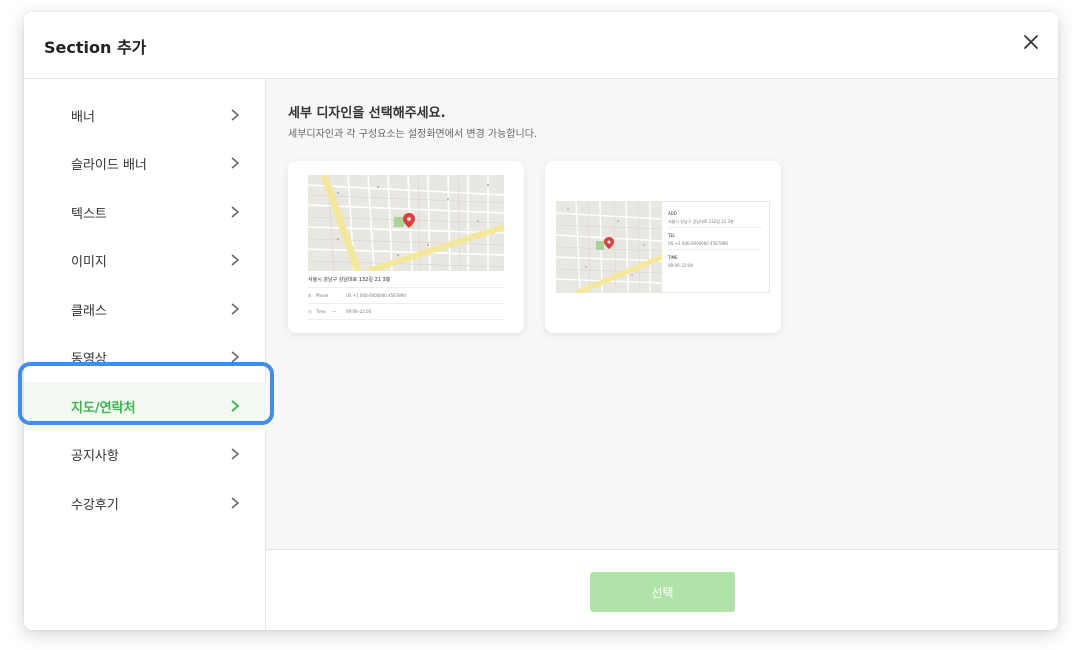 The width and height of the screenshot is (1072, 650). What do you see at coordinates (109, 165) in the screenshot?
I see `sidebar-item-label: 슬라이드 배너` at bounding box center [109, 165].